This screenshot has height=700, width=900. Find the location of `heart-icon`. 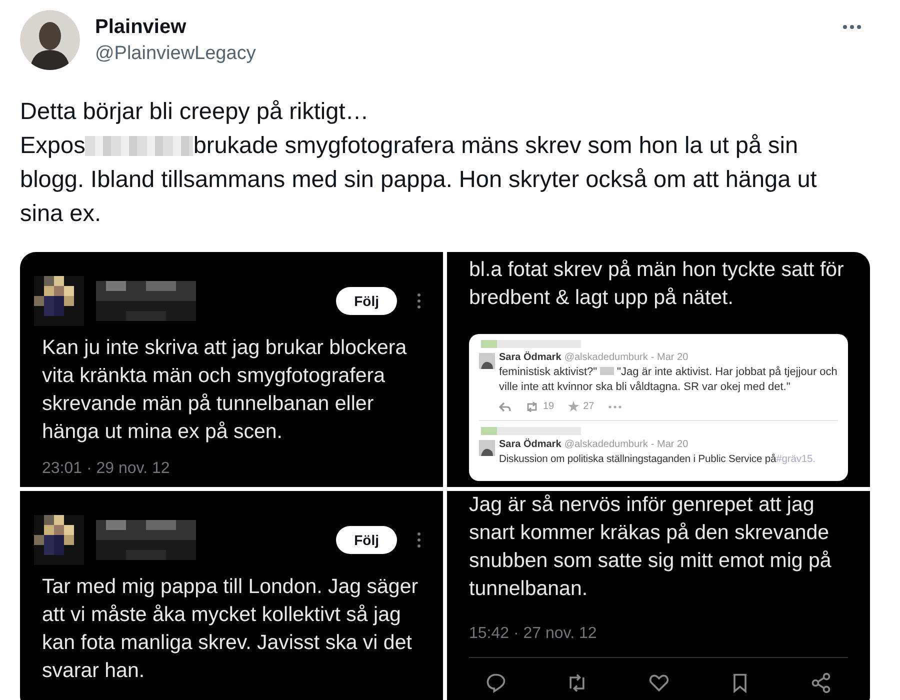

heart-icon is located at coordinates (659, 683).